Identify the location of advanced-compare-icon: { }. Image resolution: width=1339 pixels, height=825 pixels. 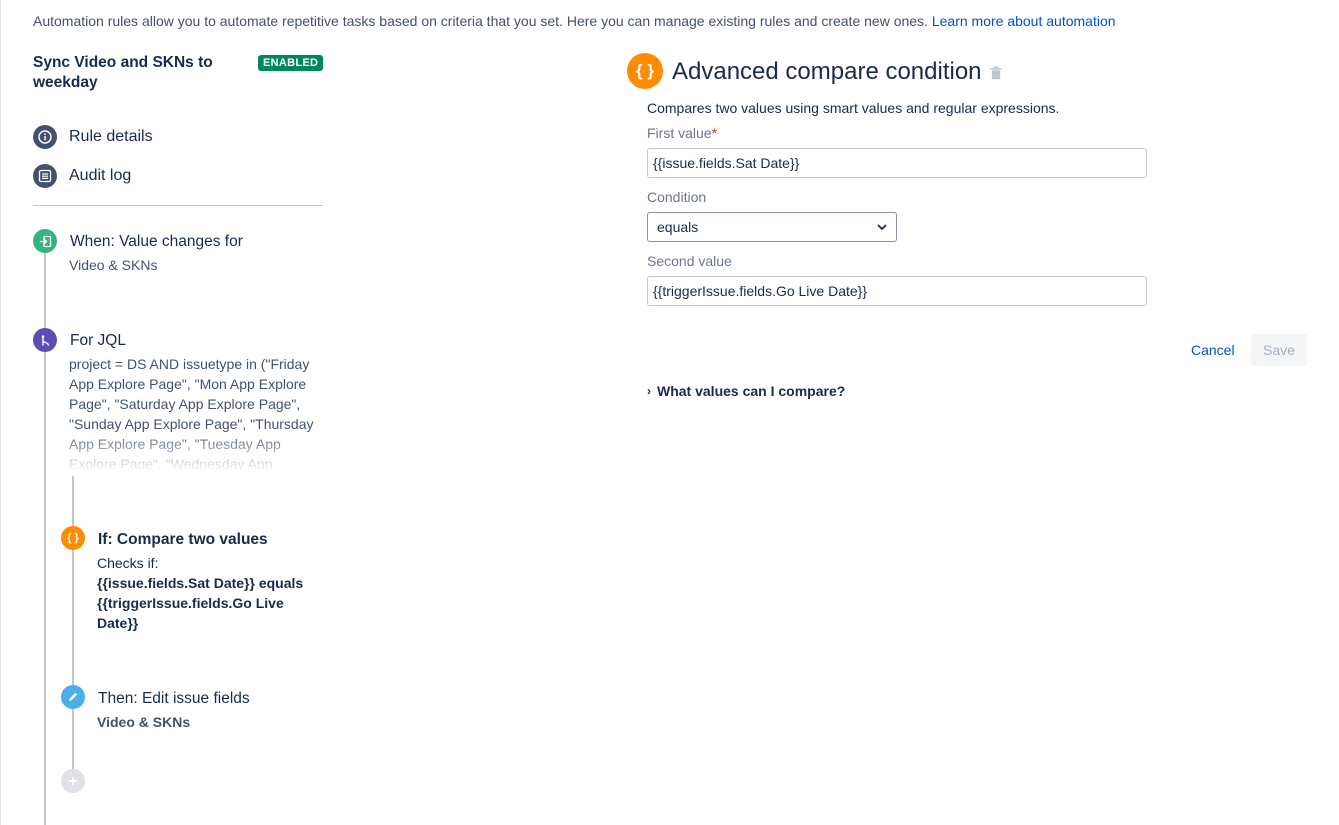
(645, 71).